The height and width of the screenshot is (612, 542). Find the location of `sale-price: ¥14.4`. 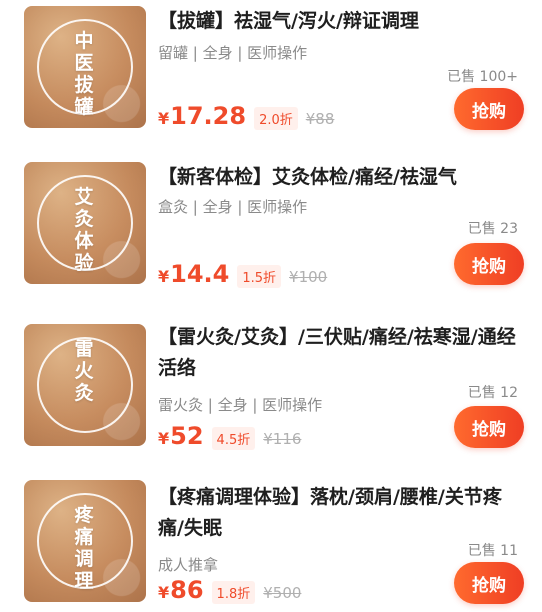

sale-price: ¥14.4 is located at coordinates (193, 274).